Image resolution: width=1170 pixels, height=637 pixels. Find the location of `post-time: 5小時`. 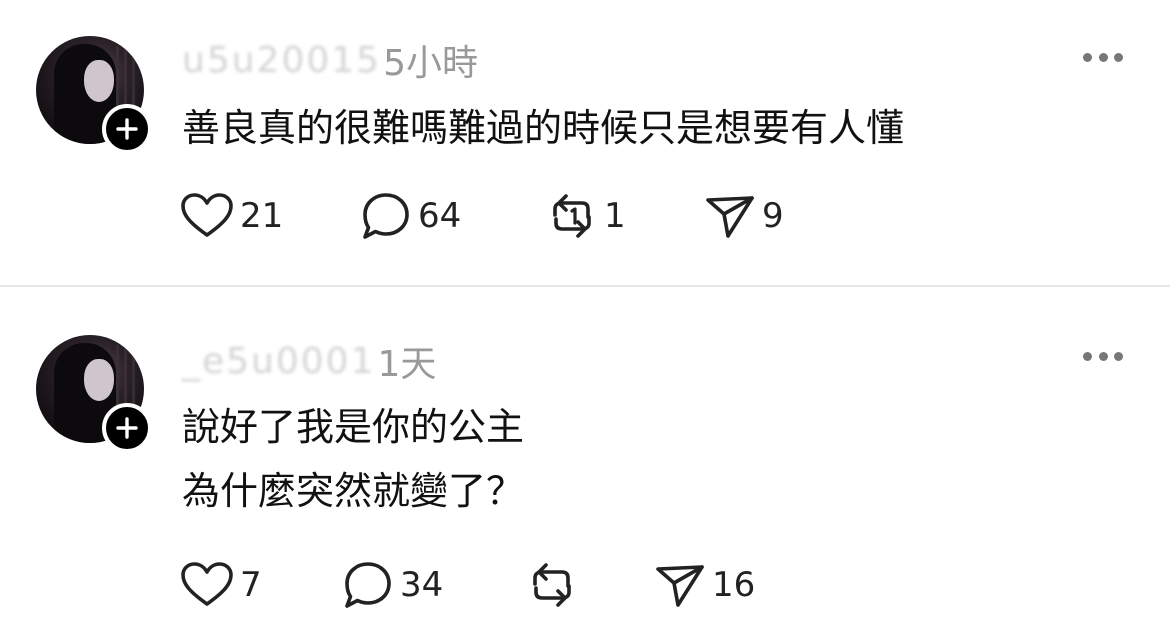

post-time: 5小時 is located at coordinates (430, 63).